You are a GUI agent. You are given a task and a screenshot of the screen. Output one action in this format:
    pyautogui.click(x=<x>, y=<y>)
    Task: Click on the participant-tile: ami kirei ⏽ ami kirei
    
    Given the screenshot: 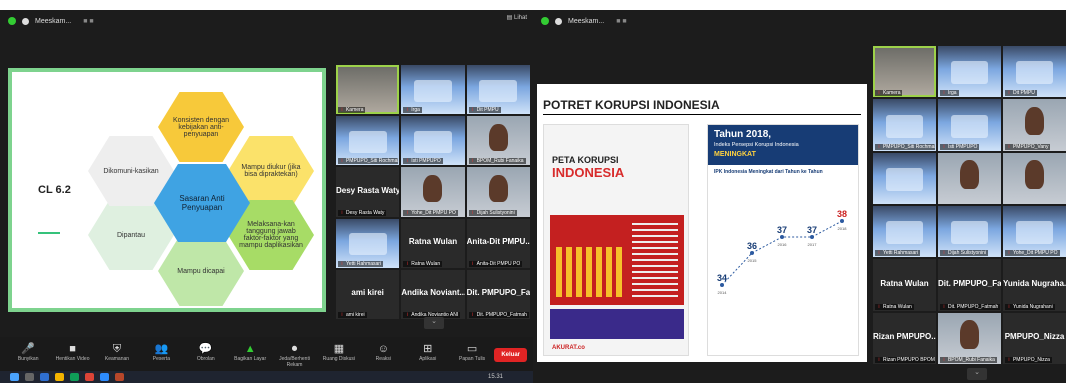 What is the action you would take?
    pyautogui.click(x=368, y=294)
    